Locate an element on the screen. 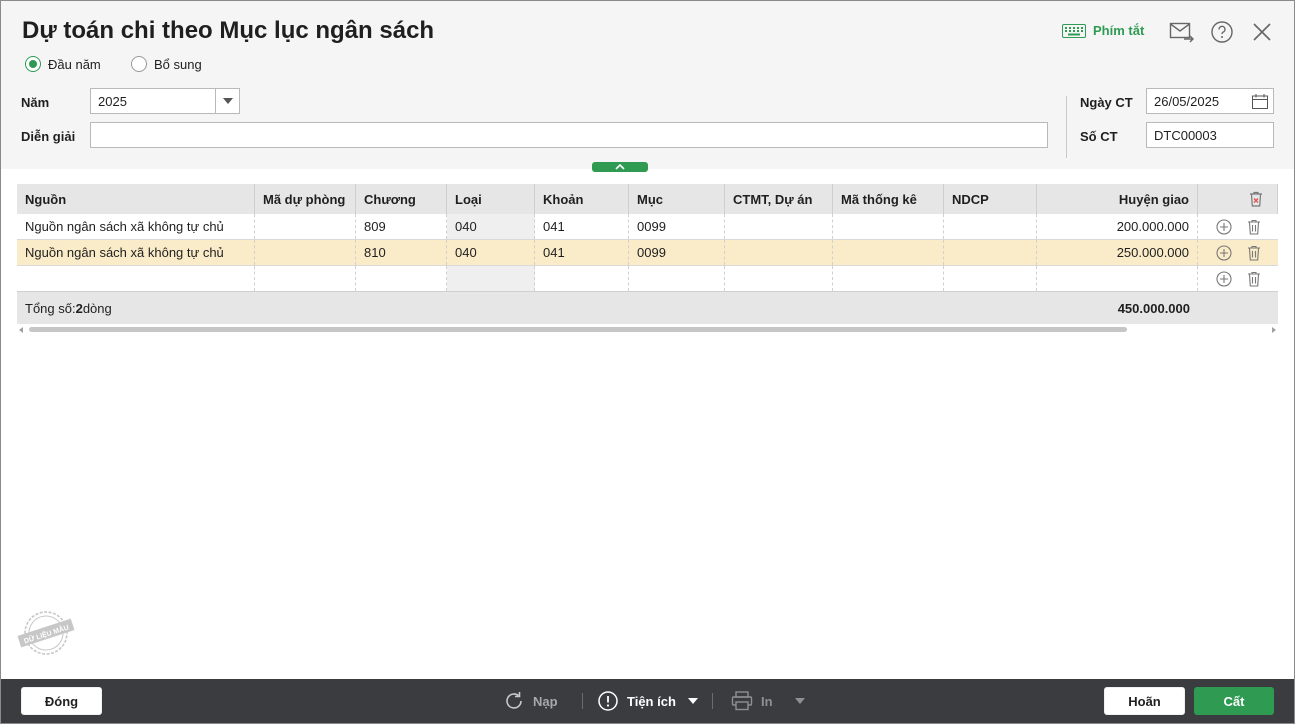  scrollbar-thumb is located at coordinates (578, 329).